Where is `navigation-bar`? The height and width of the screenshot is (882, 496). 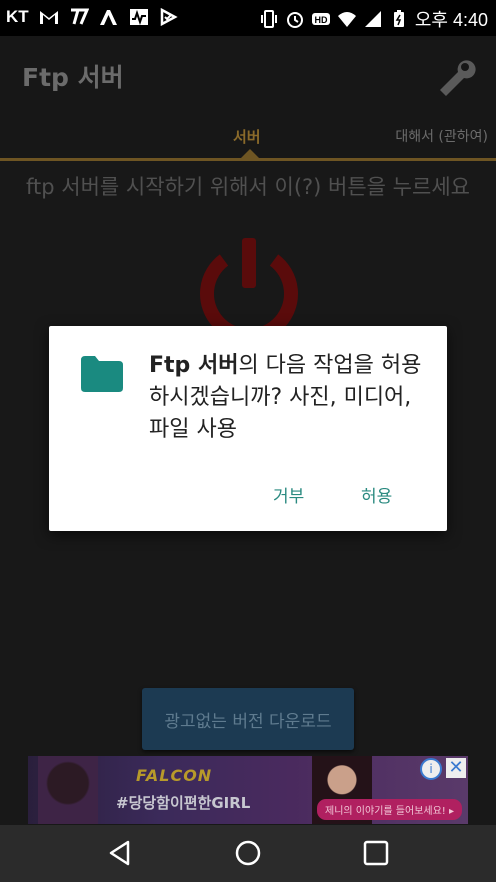
navigation-bar is located at coordinates (248, 853).